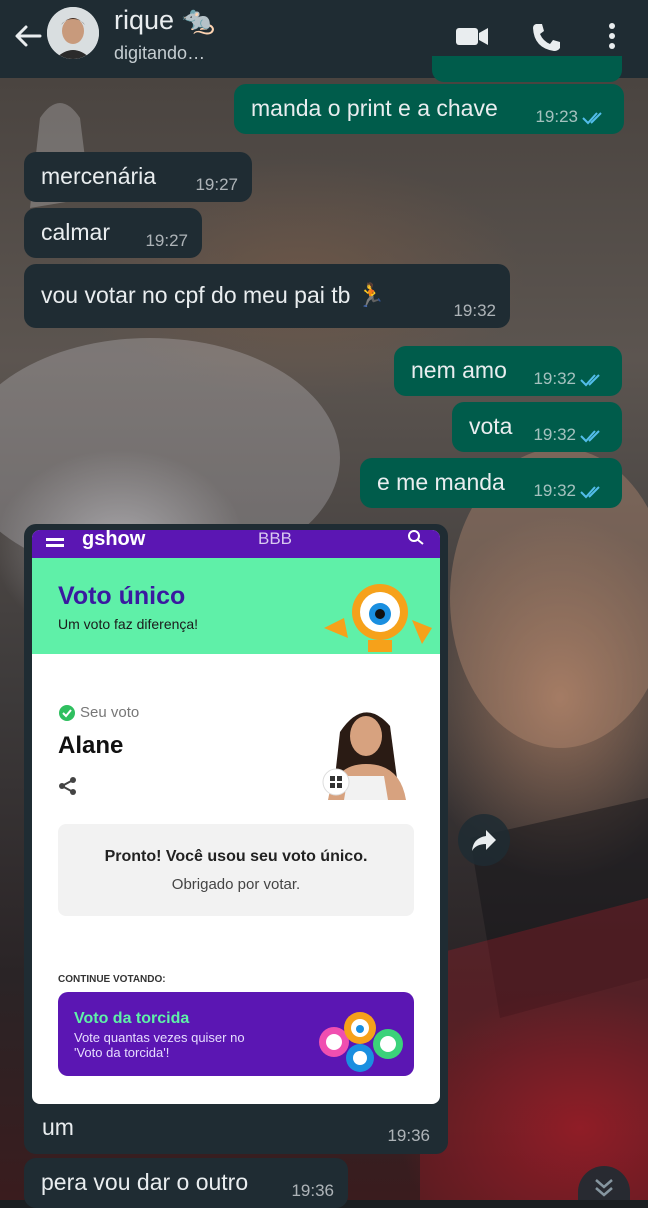 This screenshot has width=648, height=1208. What do you see at coordinates (67, 713) in the screenshot?
I see `check-circle-icon` at bounding box center [67, 713].